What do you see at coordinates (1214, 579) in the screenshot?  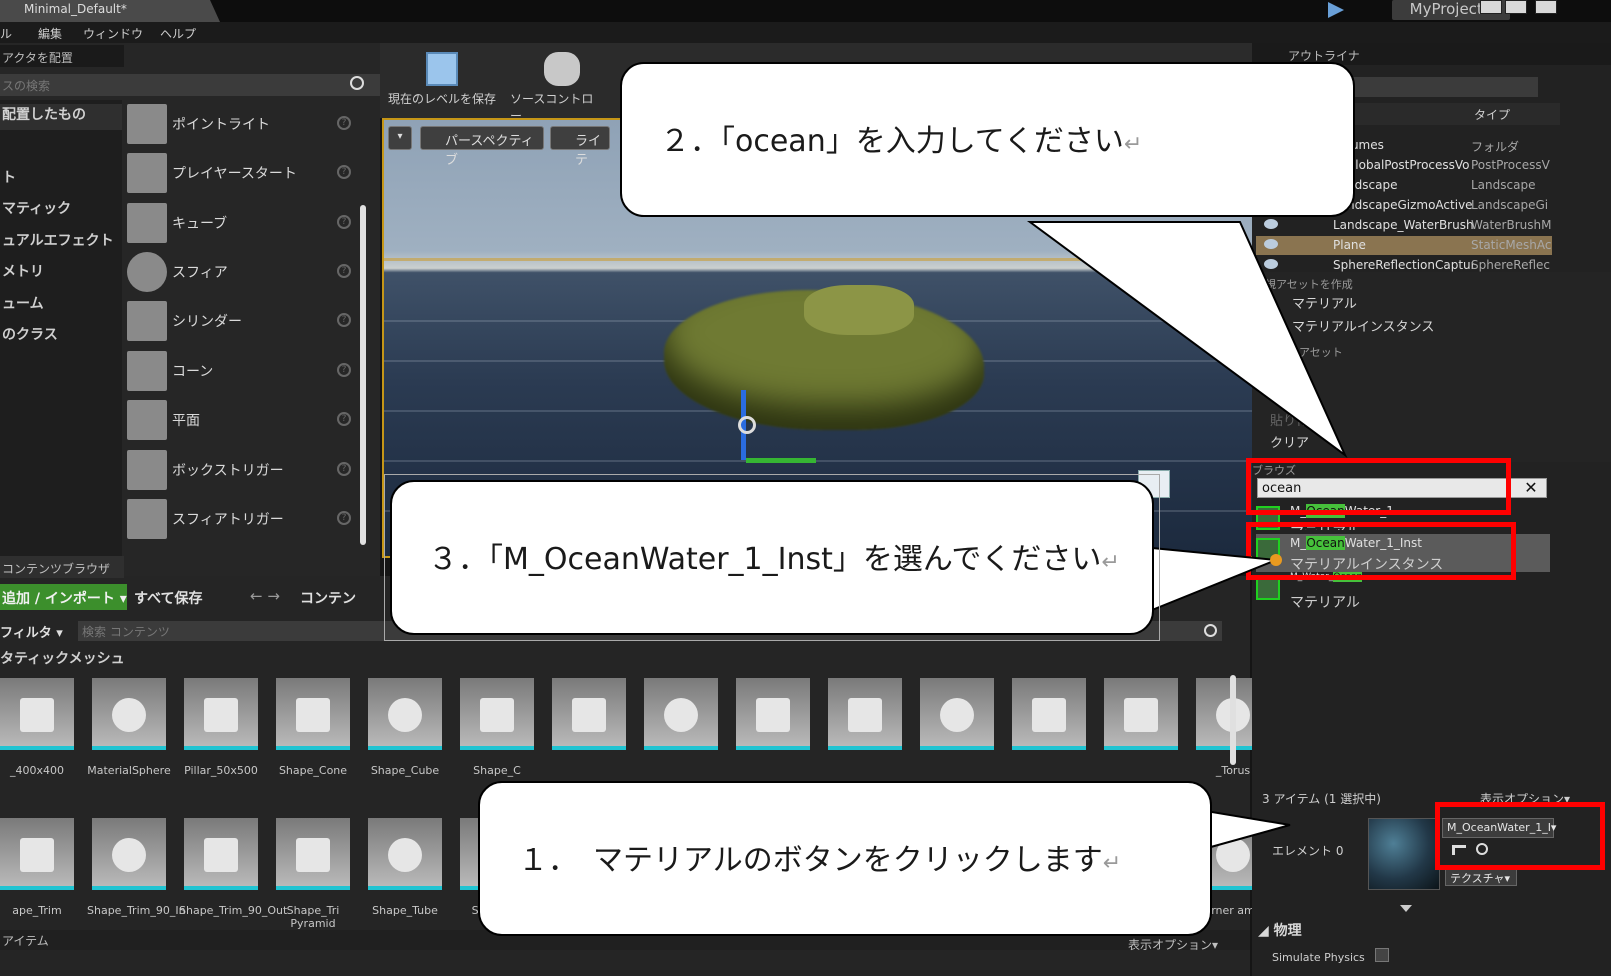 I see `callout-3-pointer` at bounding box center [1214, 579].